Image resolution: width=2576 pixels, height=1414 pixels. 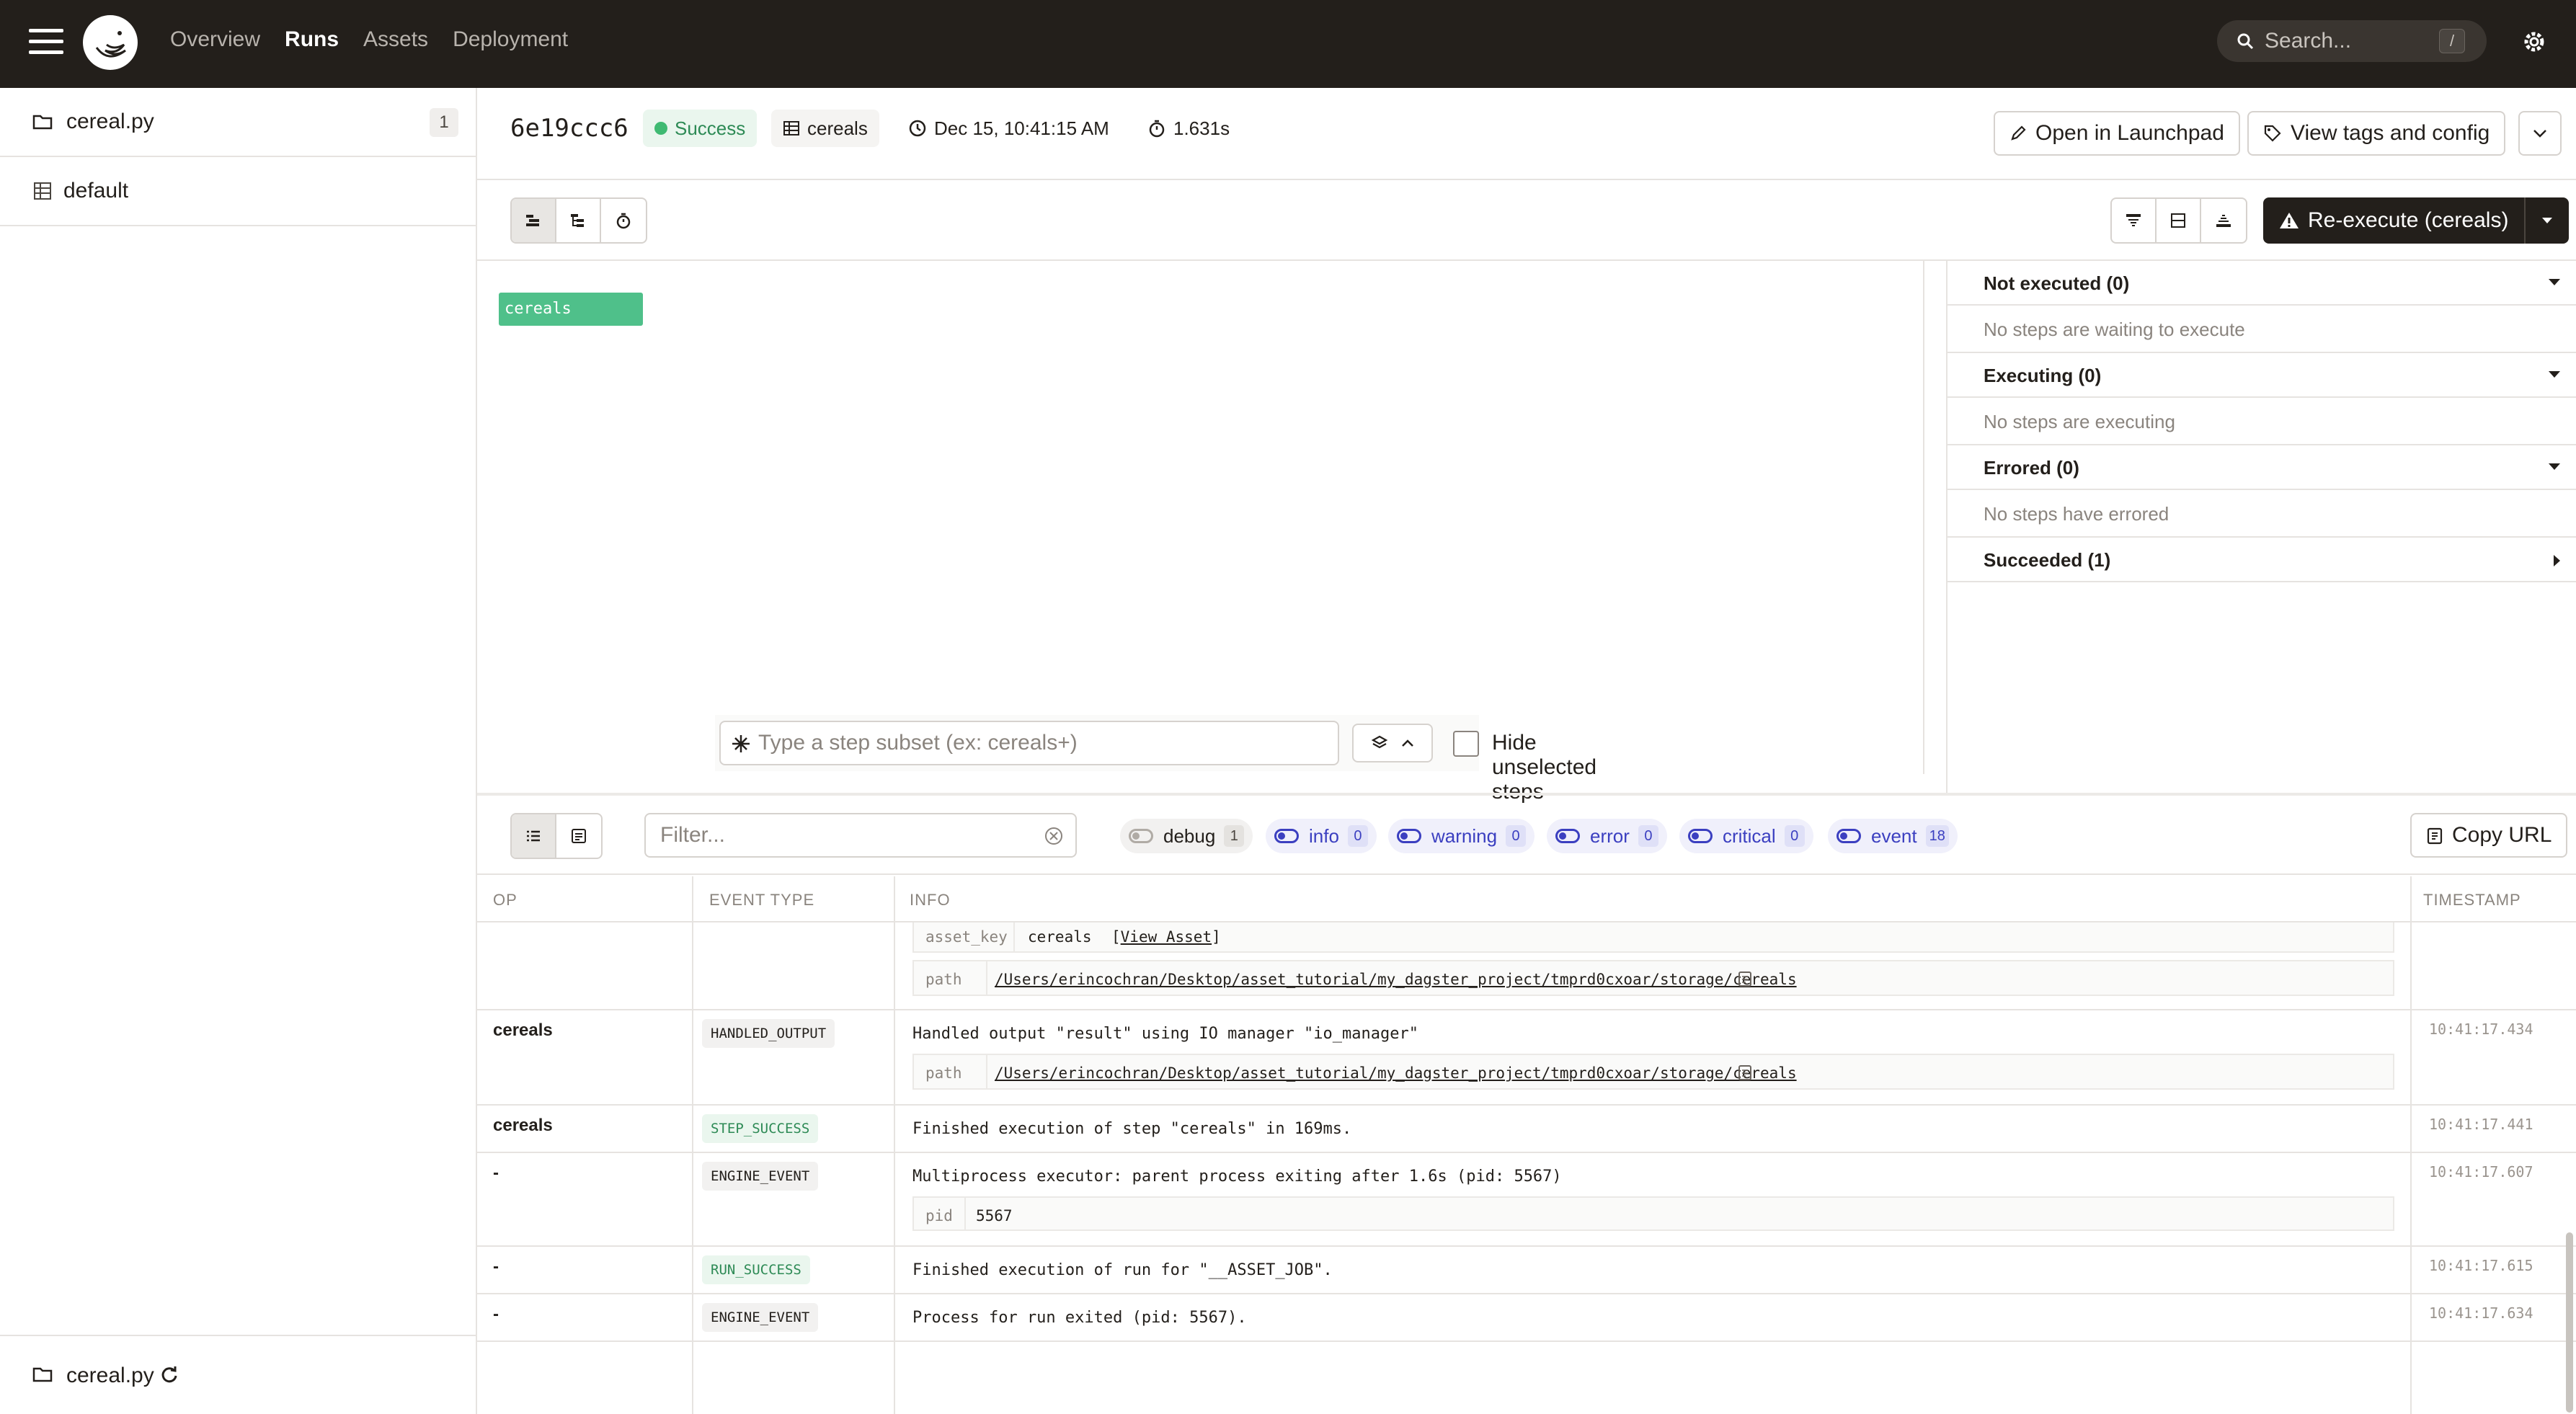 I want to click on level-toggle-event: event 18, so click(x=1893, y=836).